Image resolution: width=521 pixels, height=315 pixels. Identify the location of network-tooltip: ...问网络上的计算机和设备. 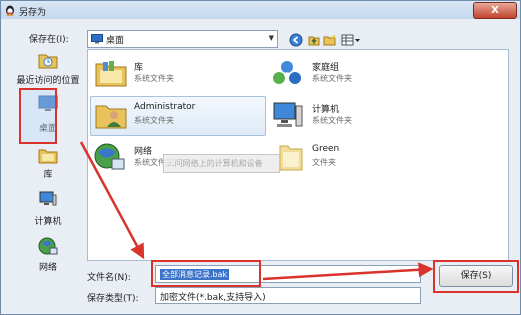
(221, 163).